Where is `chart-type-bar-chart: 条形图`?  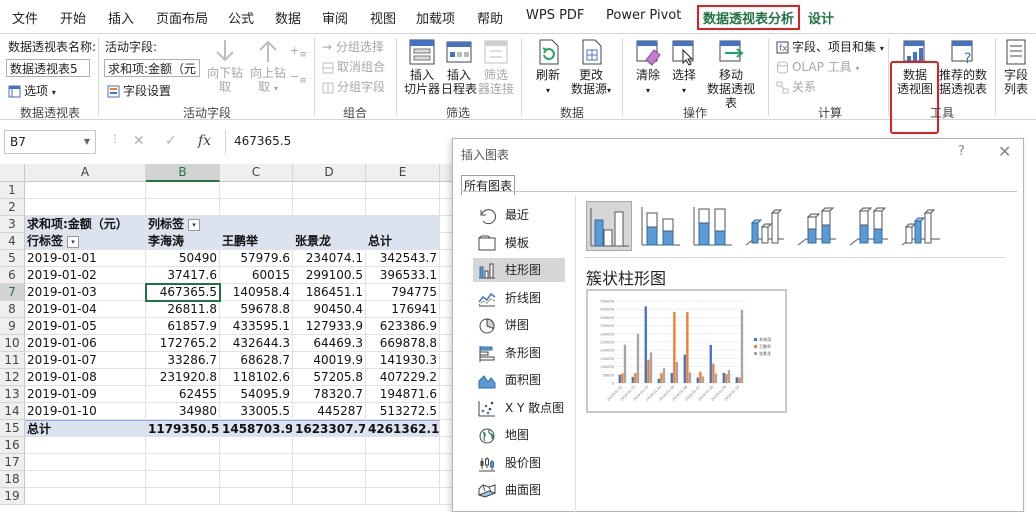 chart-type-bar-chart: 条形图 is located at coordinates (519, 353).